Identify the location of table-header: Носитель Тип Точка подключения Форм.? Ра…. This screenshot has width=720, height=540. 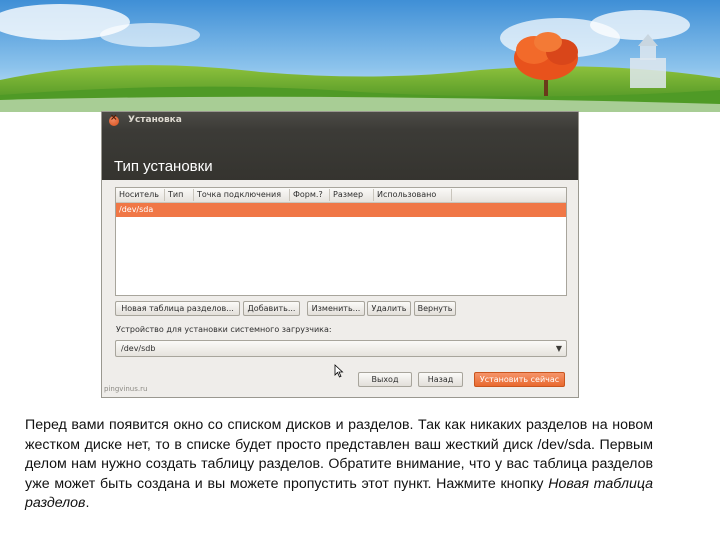
(341, 195).